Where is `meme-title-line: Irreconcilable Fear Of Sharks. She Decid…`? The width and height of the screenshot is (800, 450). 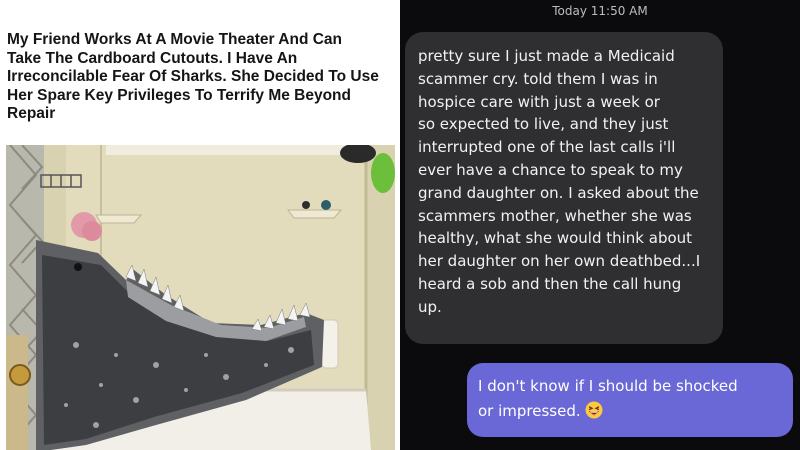 meme-title-line: Irreconcilable Fear Of Sharks. She Decid… is located at coordinates (193, 76).